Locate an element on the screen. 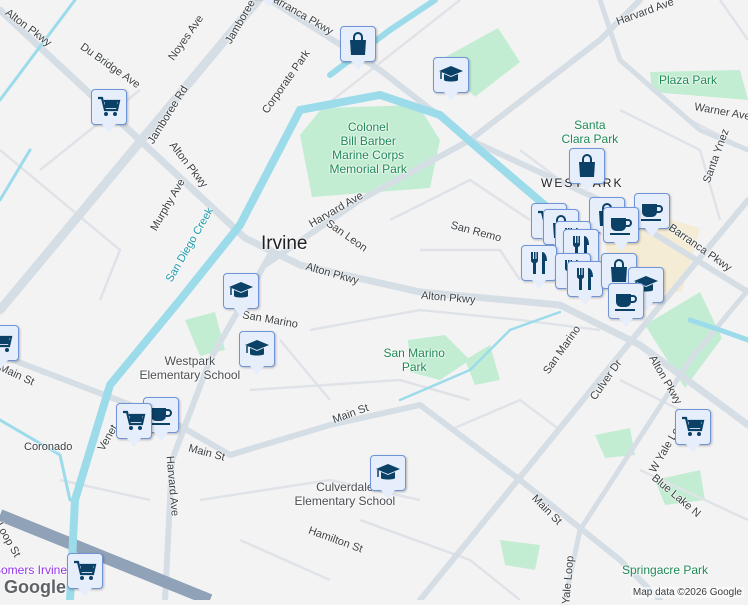  map-attribution: Map data ©2026 Google is located at coordinates (687, 592).